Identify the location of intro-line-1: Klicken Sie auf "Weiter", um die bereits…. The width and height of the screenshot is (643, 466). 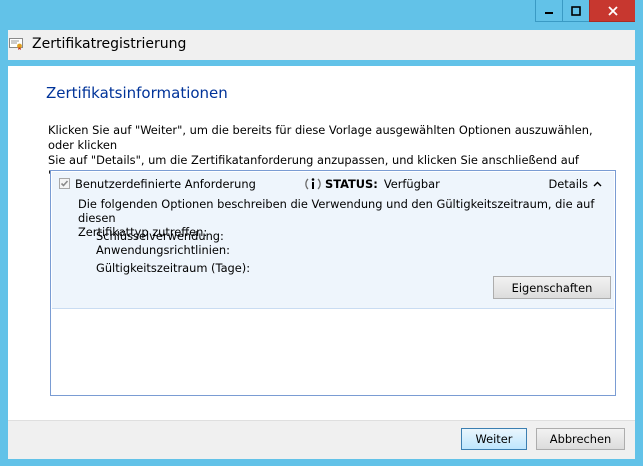
(320, 137).